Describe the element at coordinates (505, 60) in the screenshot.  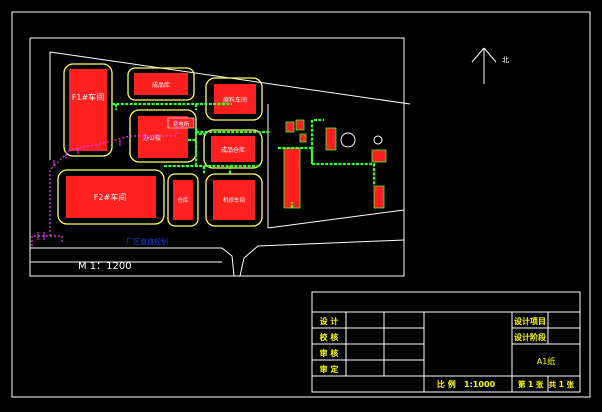
I see `north-label: 北` at that location.